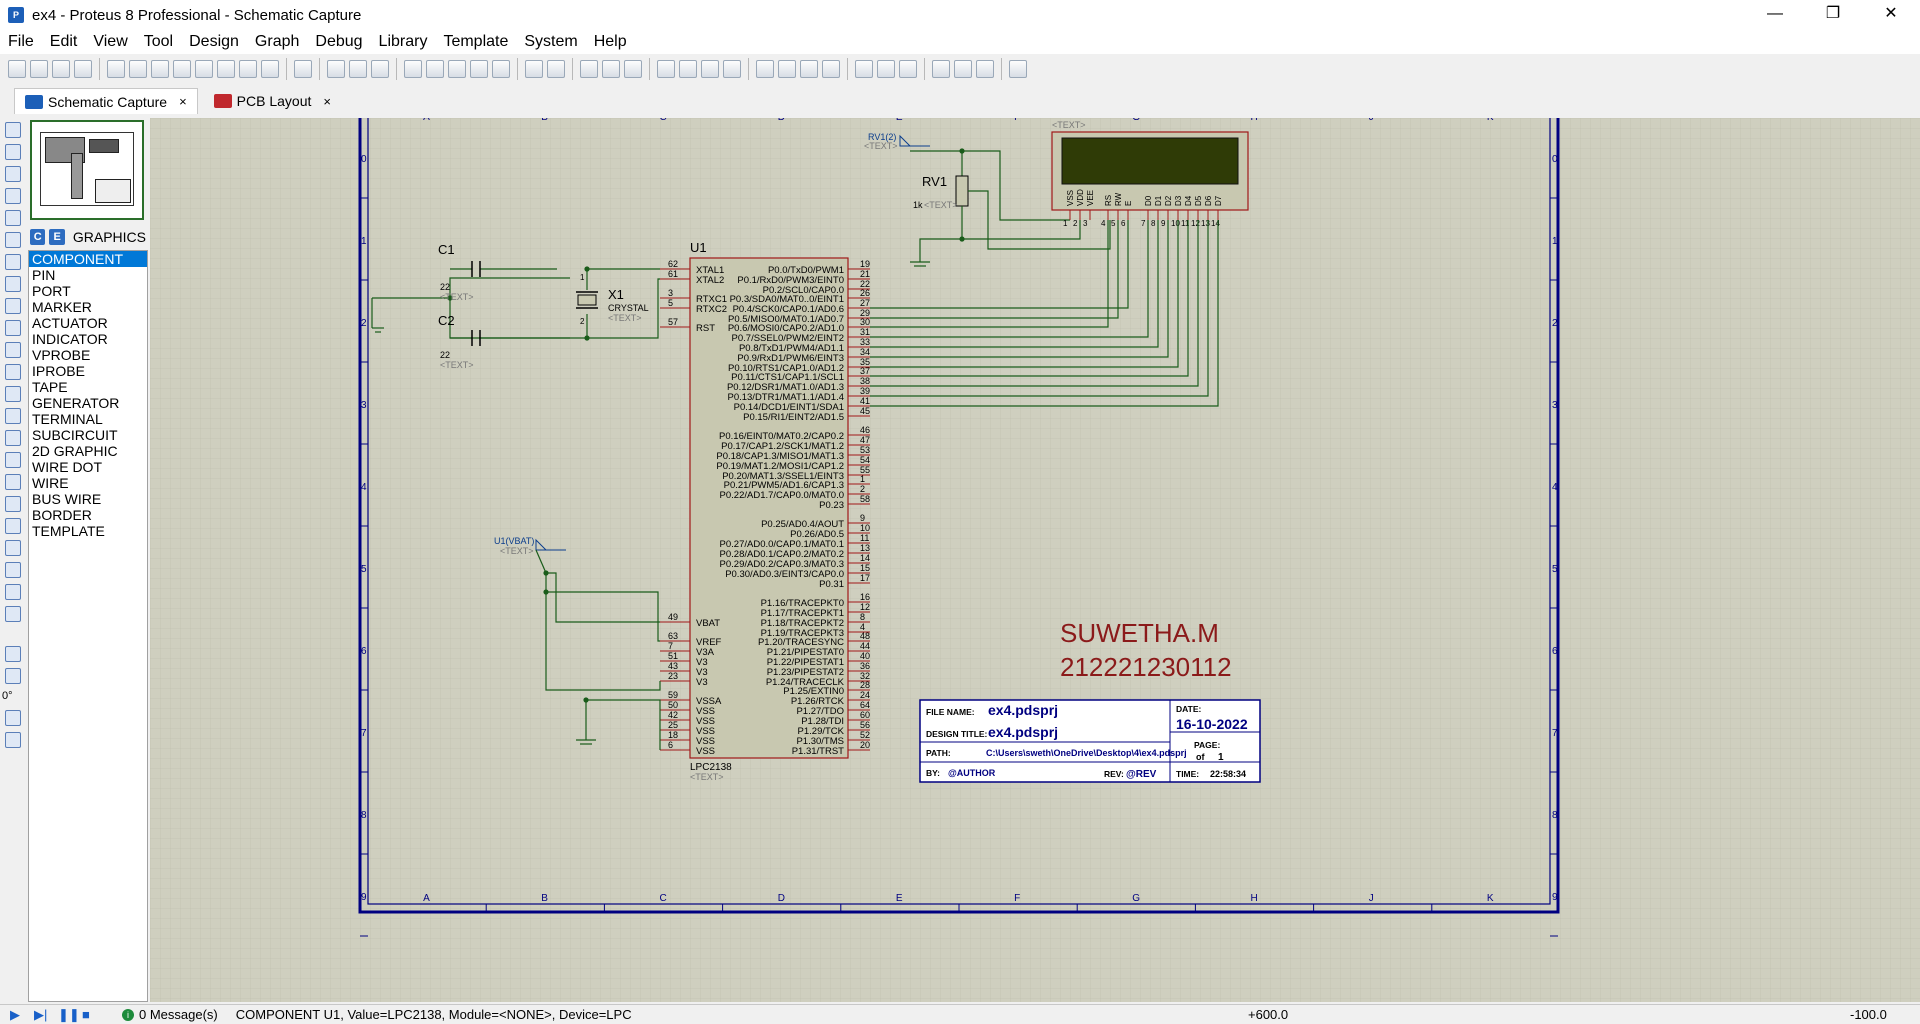 This screenshot has width=1920, height=1024. I want to click on tab-schematic-capture: Schematic Capture ×, so click(106, 101).